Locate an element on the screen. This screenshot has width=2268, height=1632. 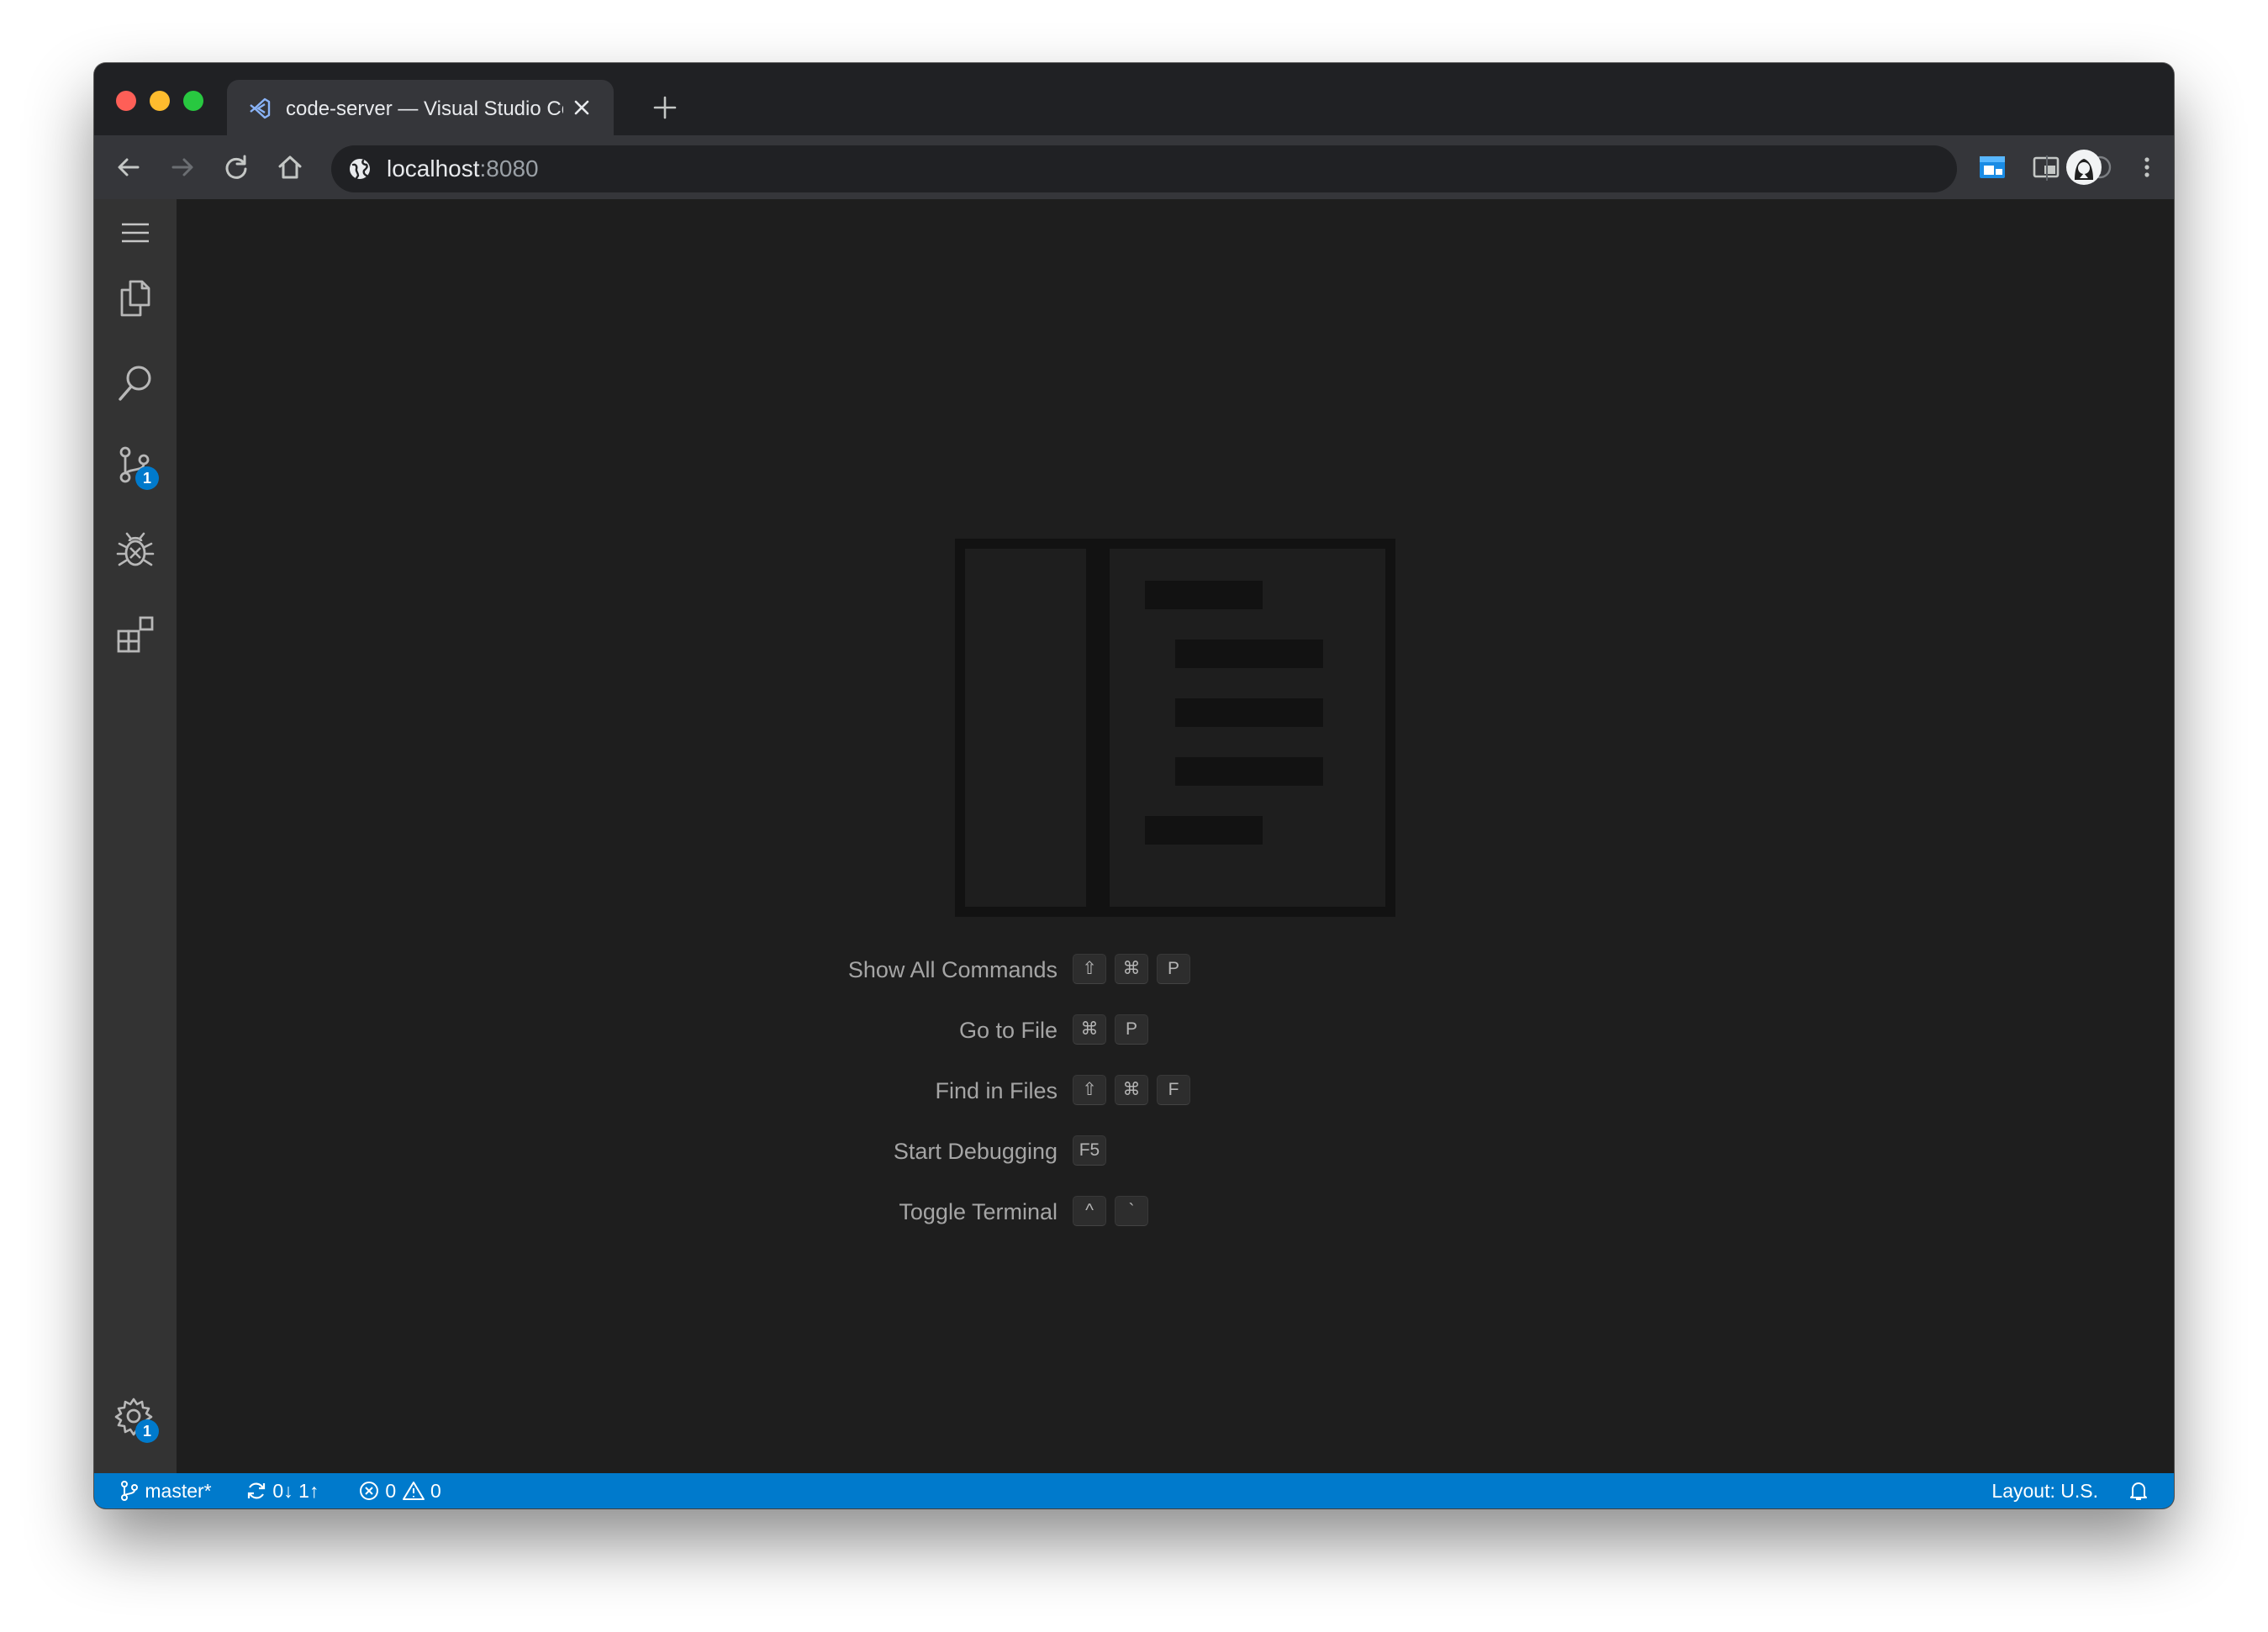
problems-status: 0 0 is located at coordinates (400, 1490).